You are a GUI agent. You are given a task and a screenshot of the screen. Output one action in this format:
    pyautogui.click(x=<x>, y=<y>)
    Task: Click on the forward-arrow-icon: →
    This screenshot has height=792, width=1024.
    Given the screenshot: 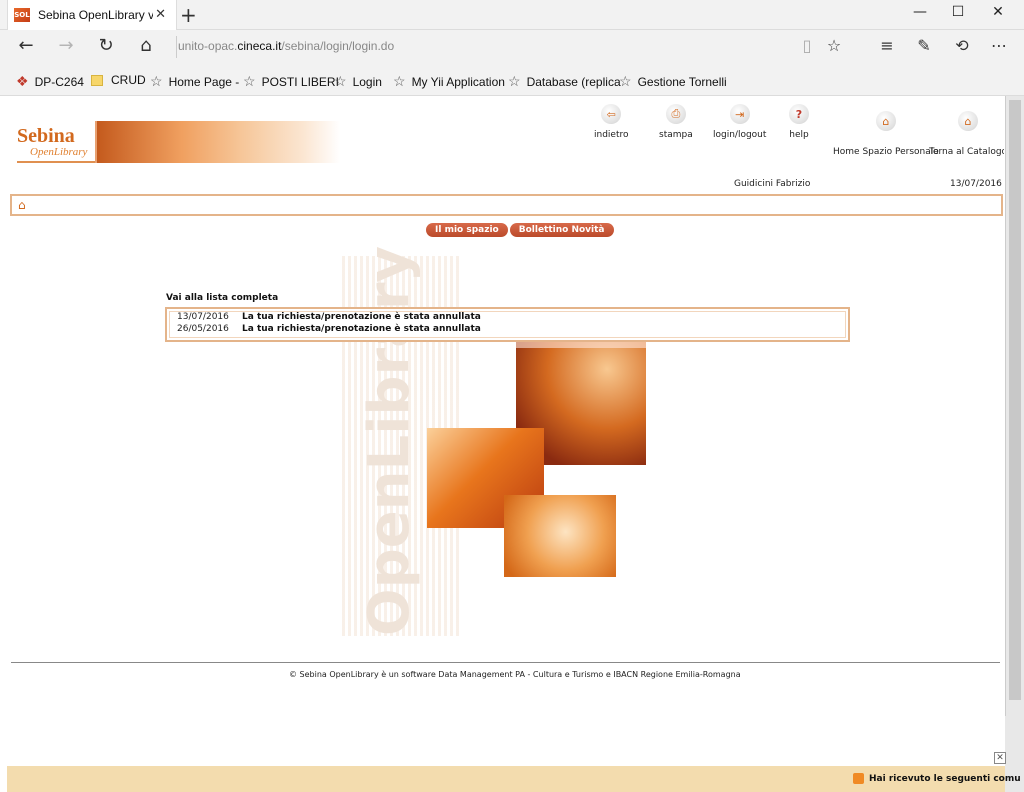 What is the action you would take?
    pyautogui.click(x=66, y=45)
    